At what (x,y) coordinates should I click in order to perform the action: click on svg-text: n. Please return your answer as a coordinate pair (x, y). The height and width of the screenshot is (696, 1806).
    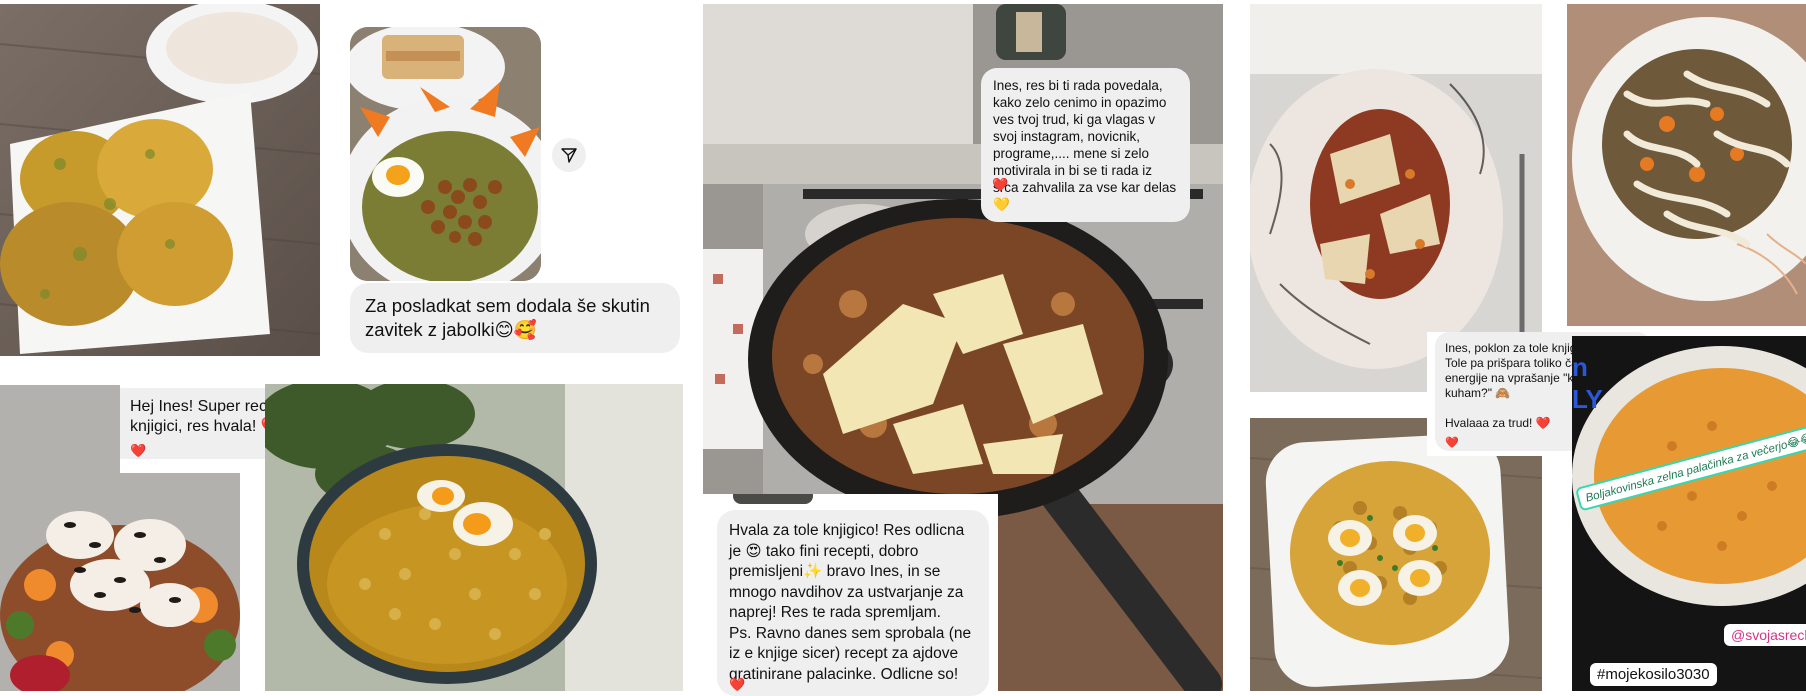
    Looking at the image, I should click on (1580, 367).